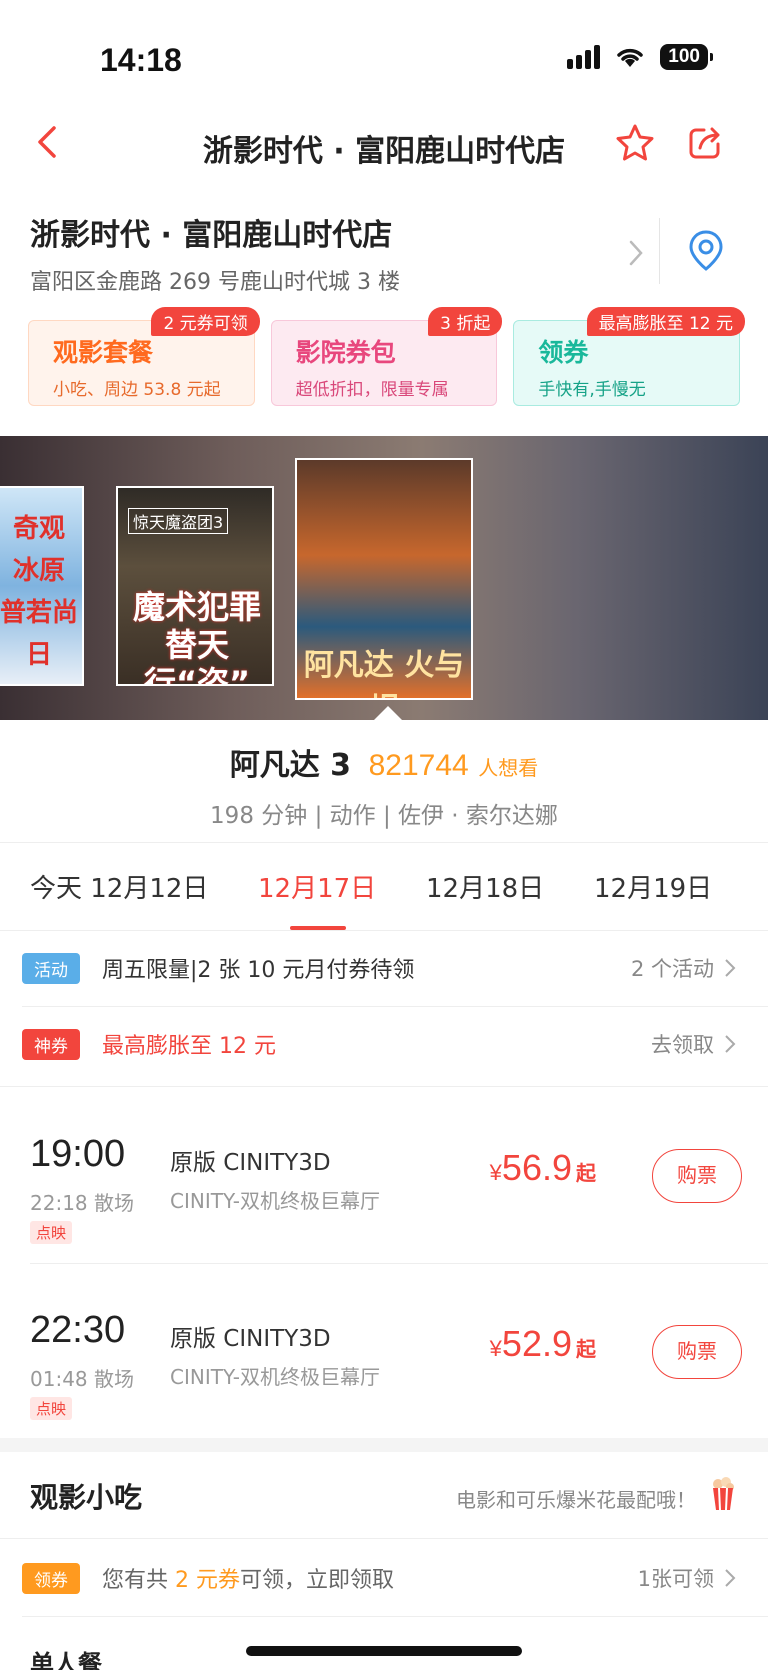  What do you see at coordinates (384, 816) in the screenshot?
I see `movie-meta: 198 分钟 | 动作 | 佐伊 · 索尔达娜` at bounding box center [384, 816].